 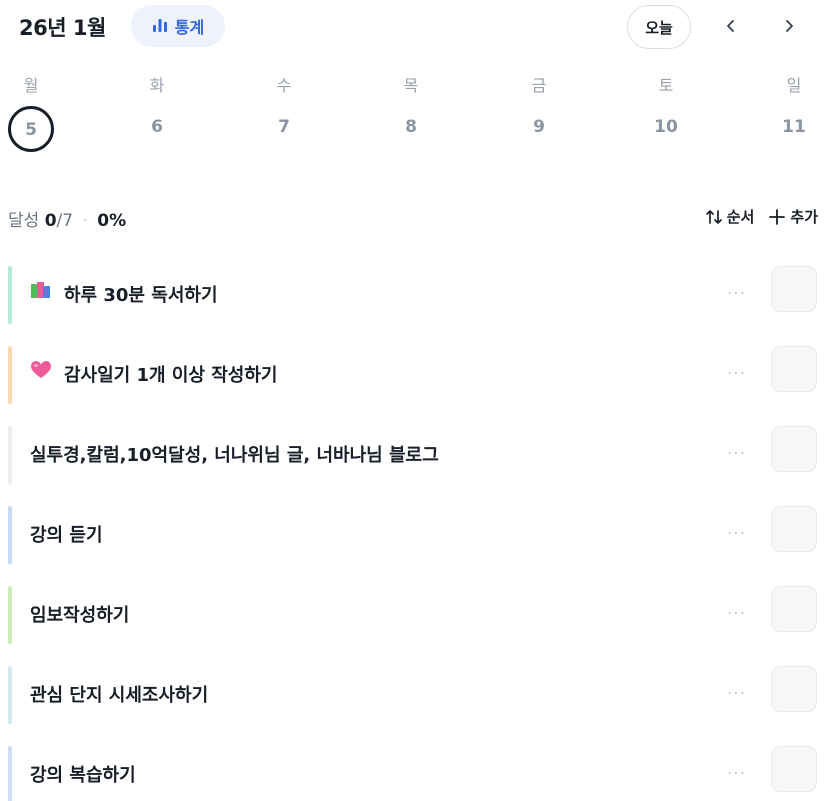 I want to click on list-item: 강의 복습하기 ···, so click(x=418, y=768).